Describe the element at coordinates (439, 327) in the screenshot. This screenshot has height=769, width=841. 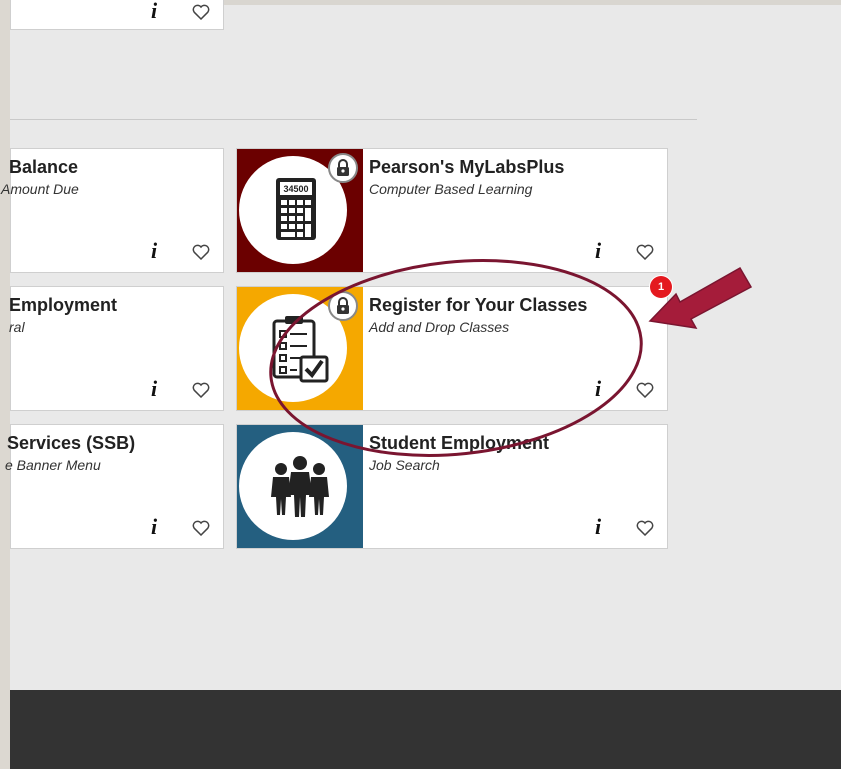
I see `tile-subtitle: Add and Drop Classes` at that location.